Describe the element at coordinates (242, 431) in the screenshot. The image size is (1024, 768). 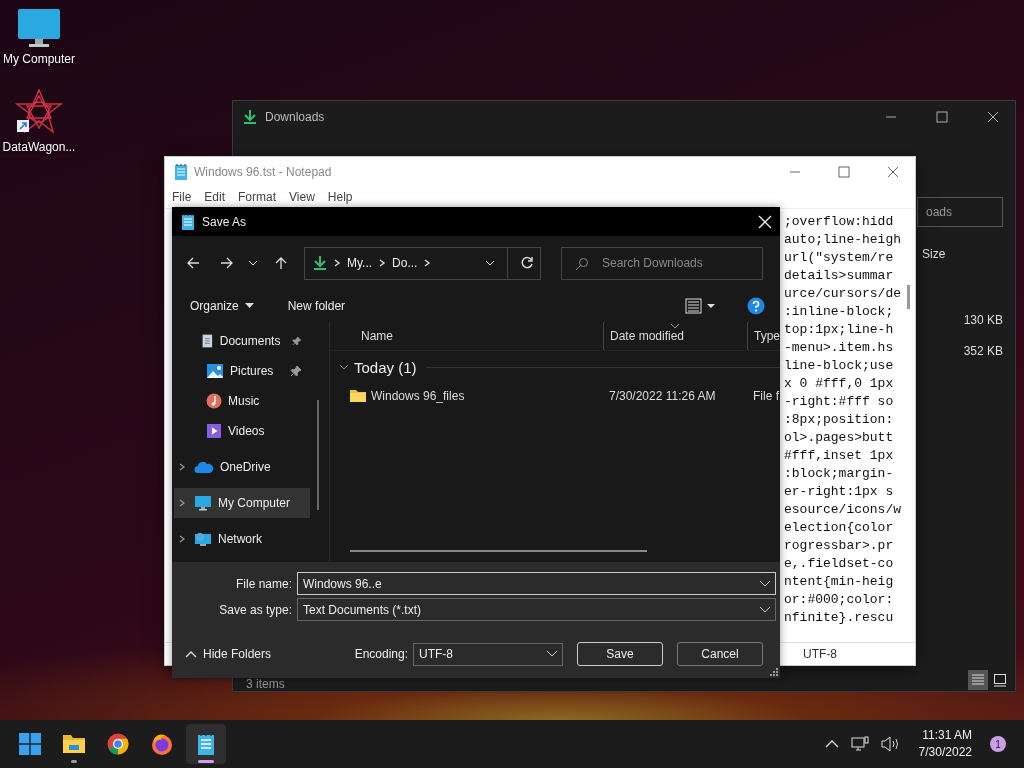
I see `nav-pane-item: Videos` at that location.